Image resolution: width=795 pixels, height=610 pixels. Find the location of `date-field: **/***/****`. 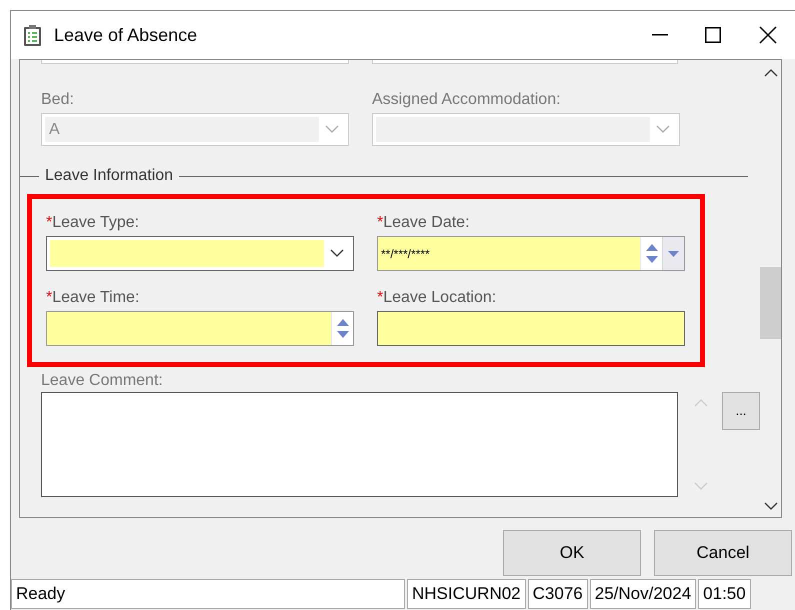

date-field: **/***/**** is located at coordinates (531, 253).